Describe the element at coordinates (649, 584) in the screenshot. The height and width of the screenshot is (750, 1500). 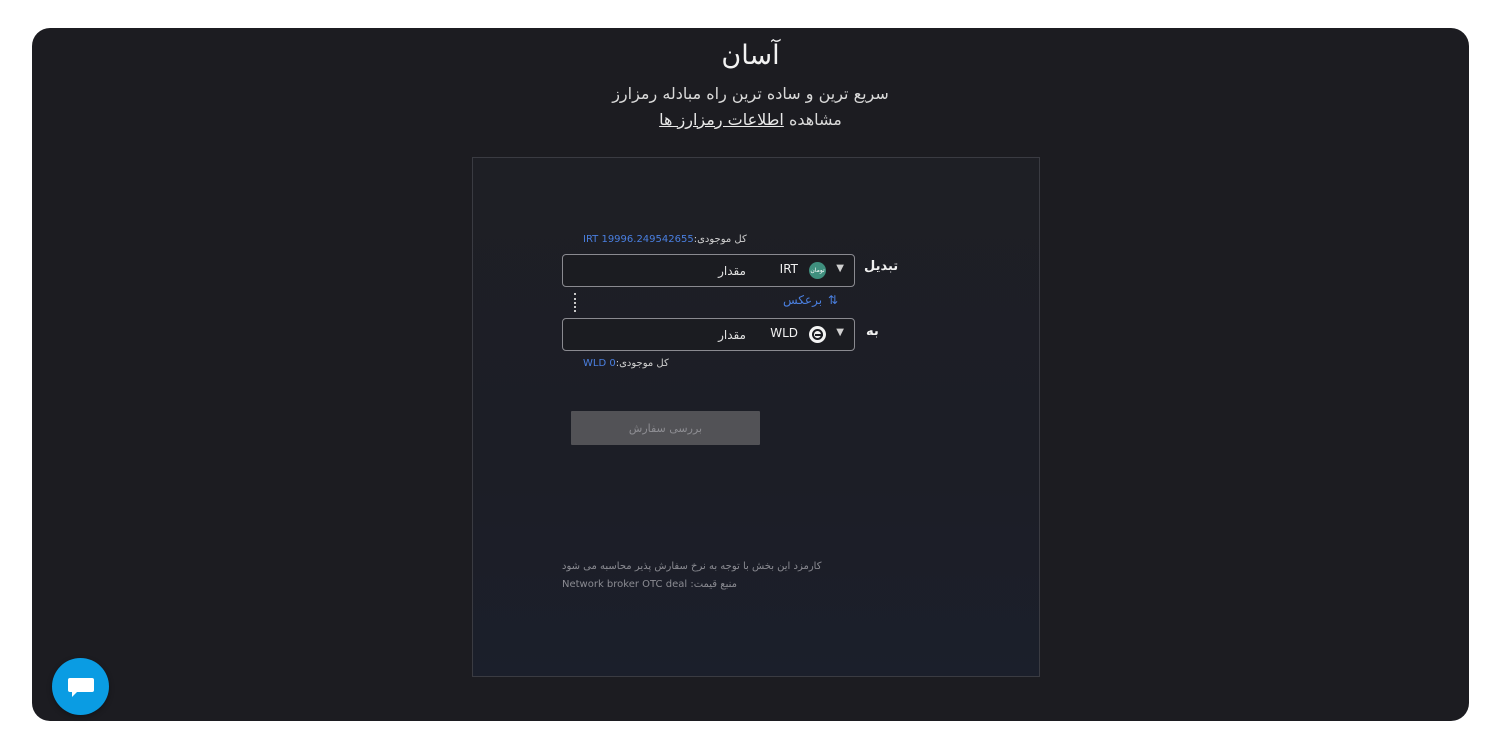
I see `price-source: منبع قیمت: Network broker OTC deal` at that location.